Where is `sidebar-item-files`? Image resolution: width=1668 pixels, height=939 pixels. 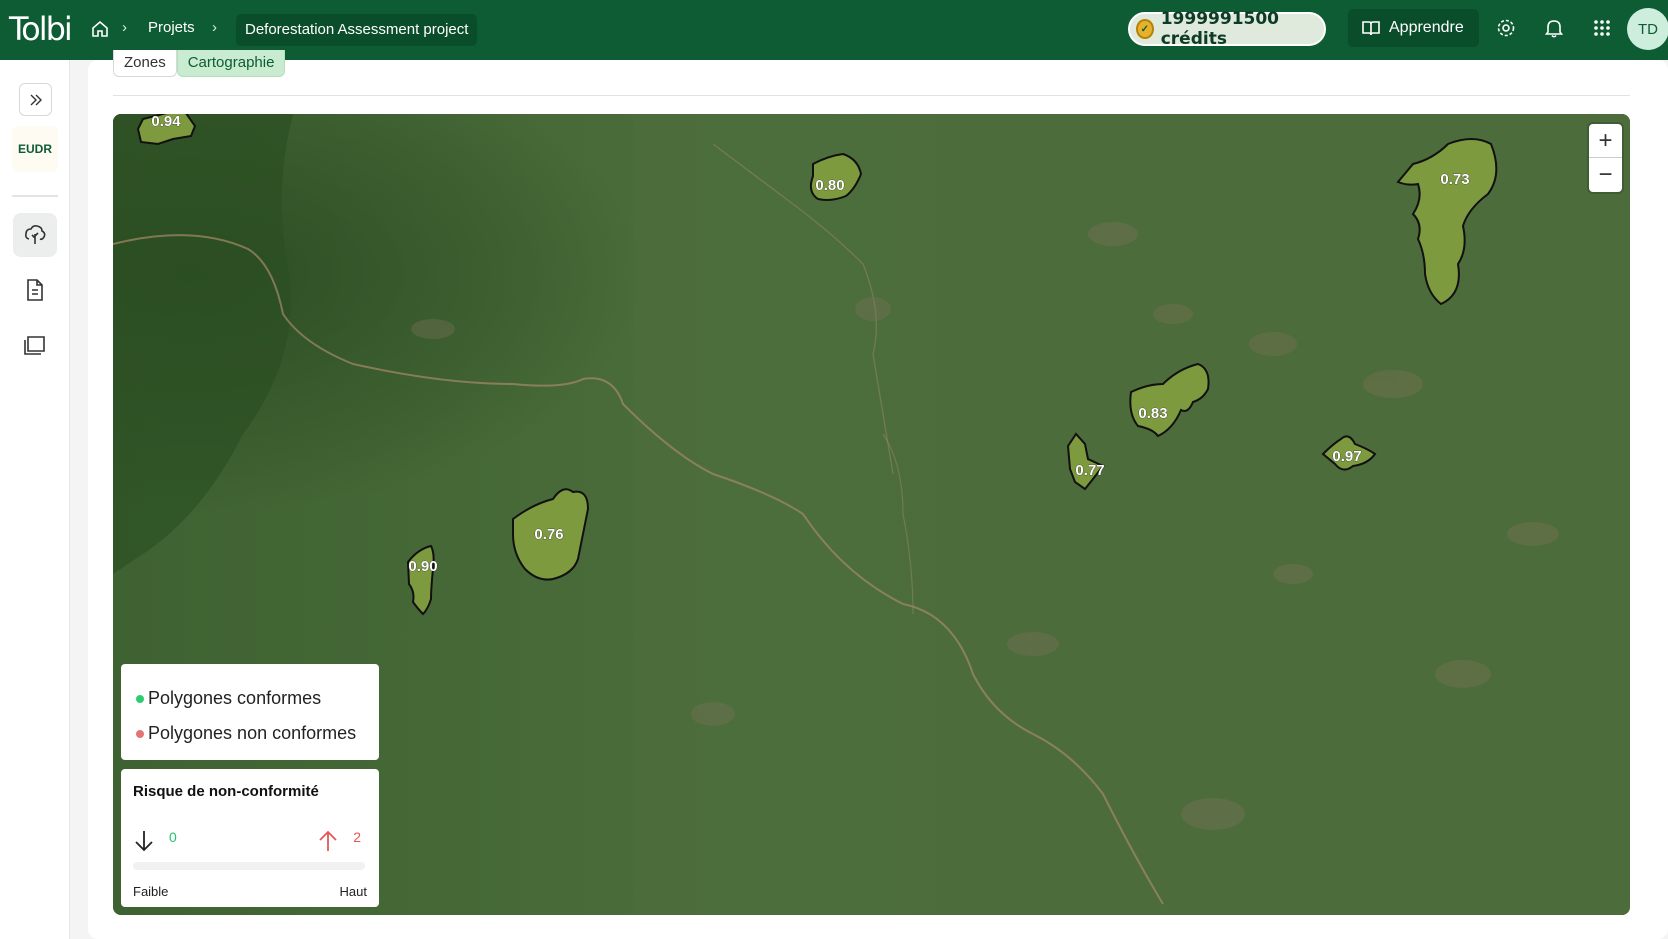 sidebar-item-files is located at coordinates (35, 343).